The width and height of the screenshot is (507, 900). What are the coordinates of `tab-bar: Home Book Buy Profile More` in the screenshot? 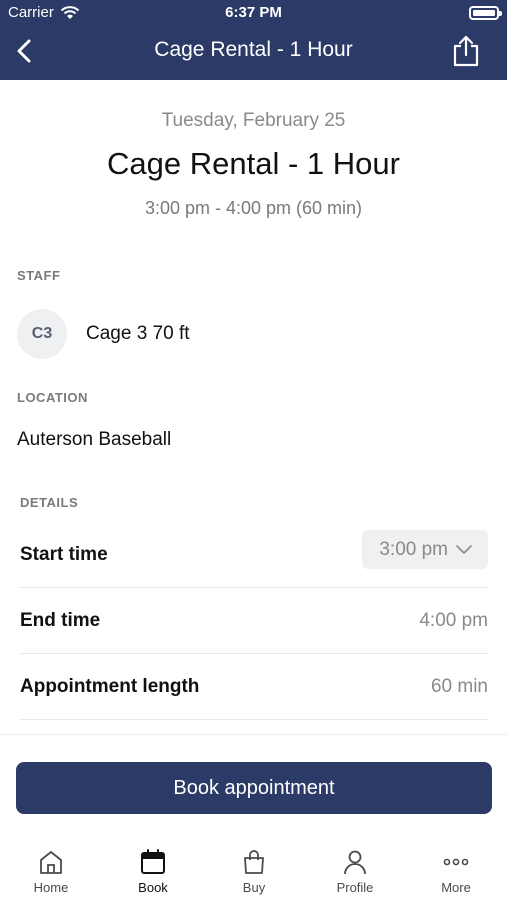 It's located at (253, 870).